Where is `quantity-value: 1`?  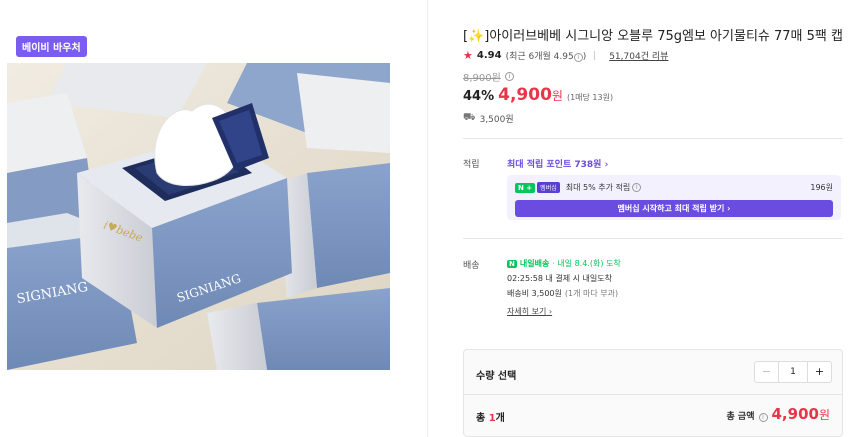
quantity-value: 1 is located at coordinates (793, 372).